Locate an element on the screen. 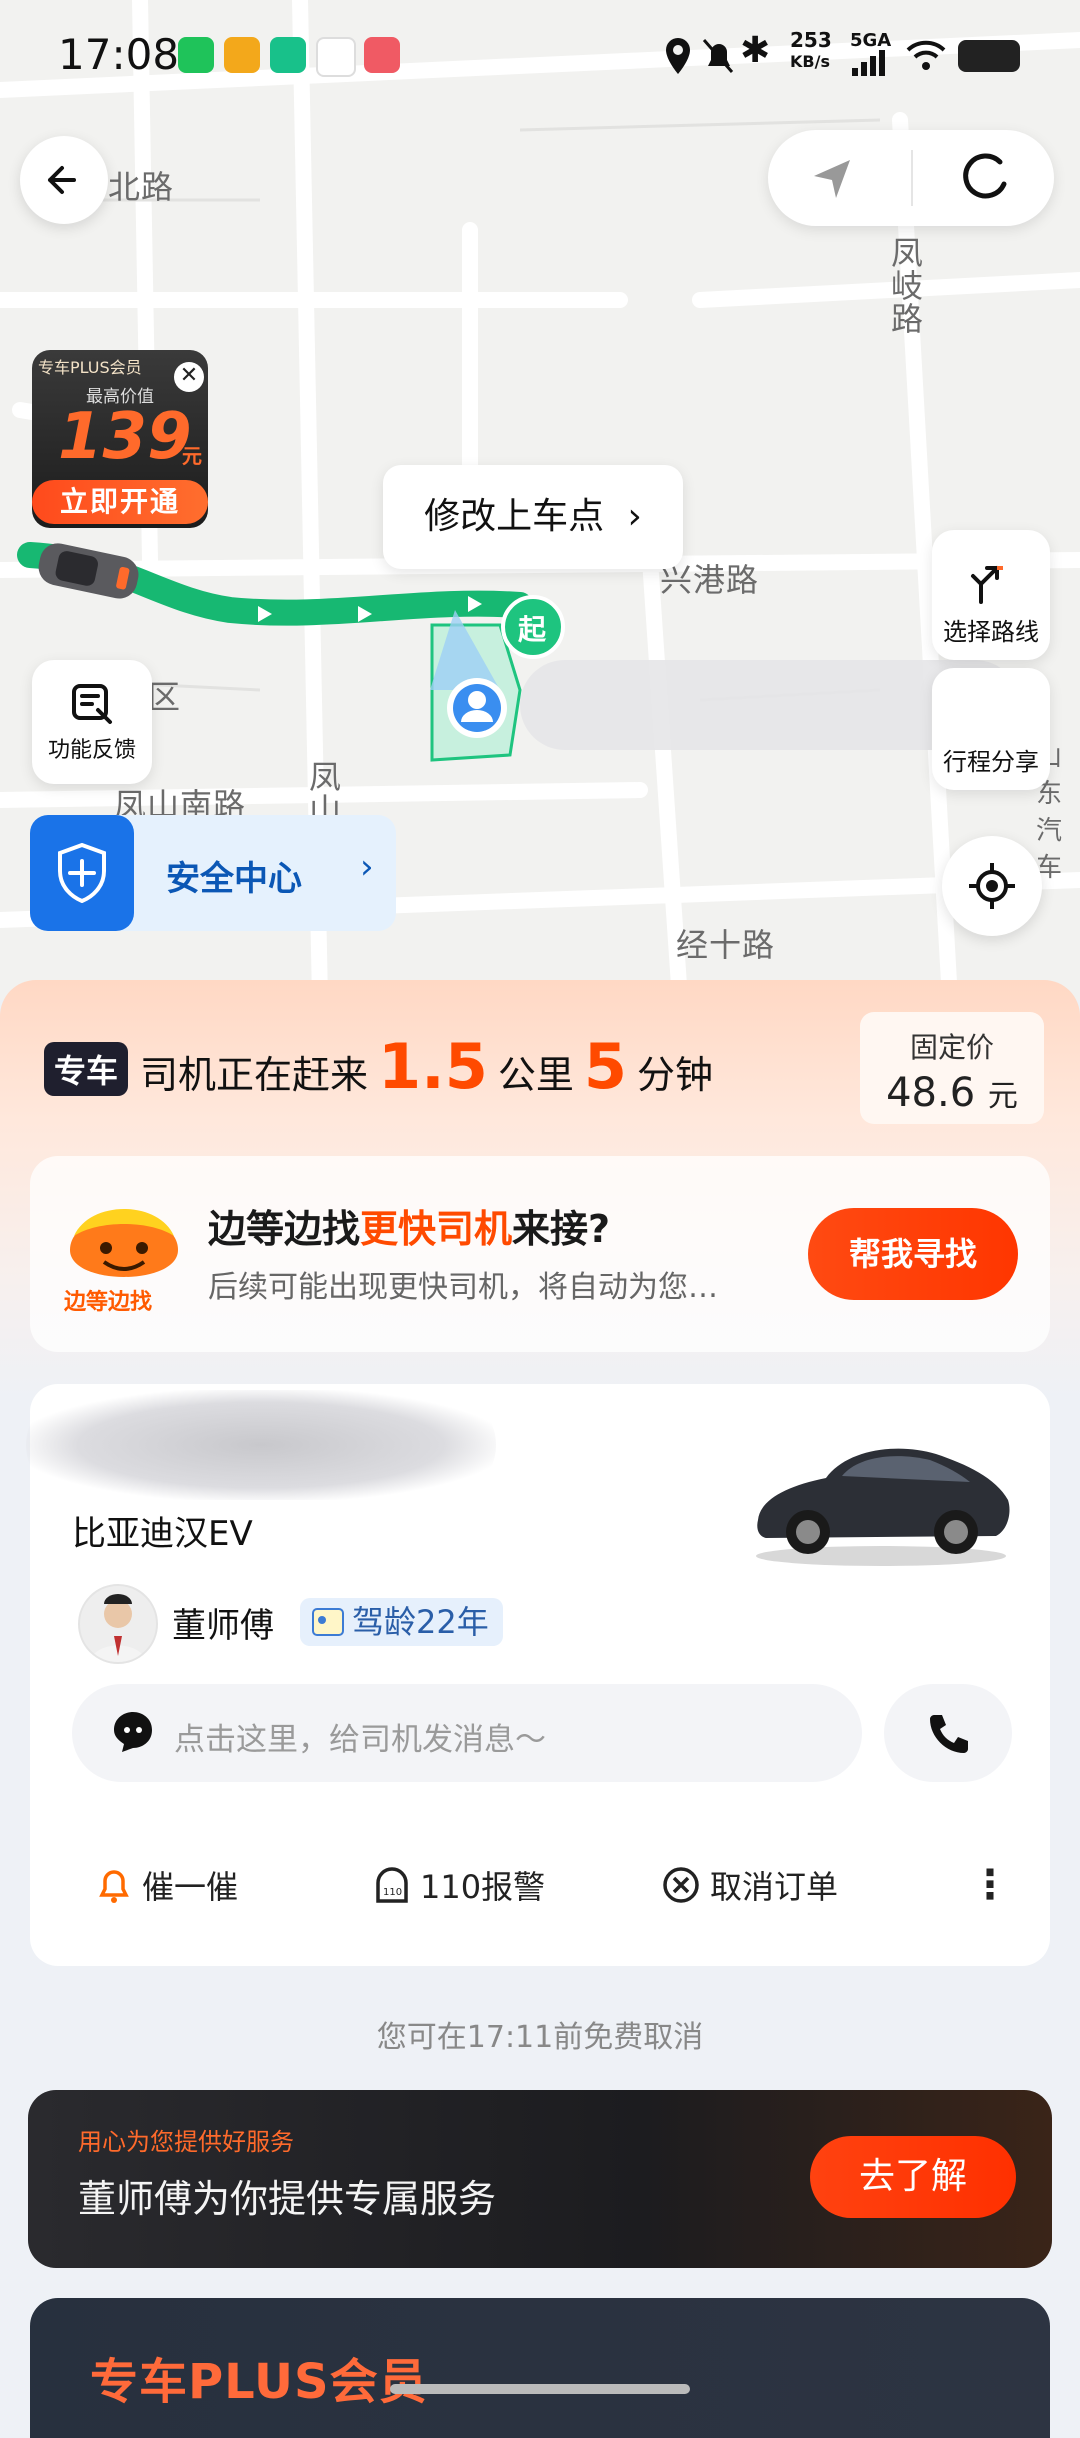 The image size is (1080, 2438). driving-age-text: 驾龄22年 is located at coordinates (420, 1622).